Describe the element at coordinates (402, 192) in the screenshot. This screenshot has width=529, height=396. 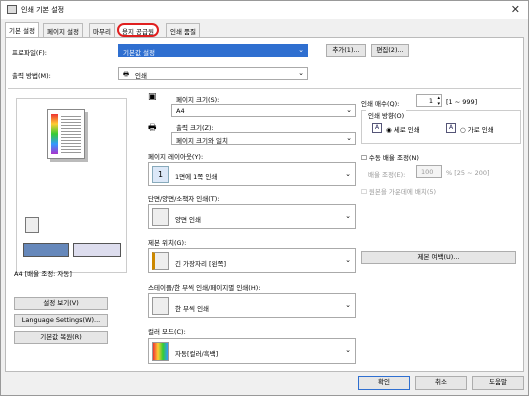
I see `center-original-label: 원본을 가운데에 배치(5)` at that location.